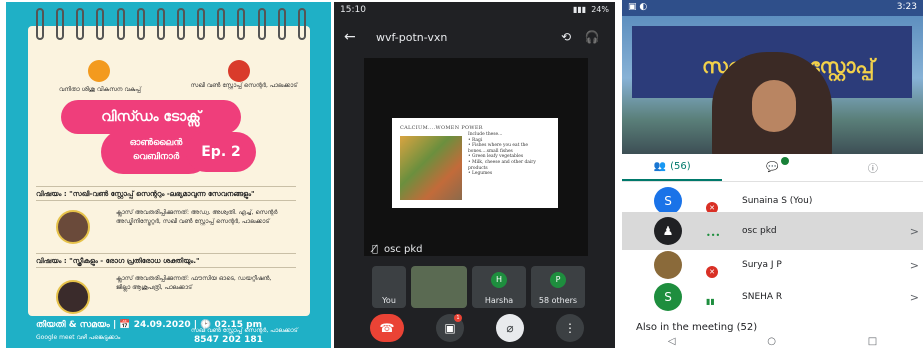 Image resolution: width=923 pixels, height=350 pixels. Describe the element at coordinates (668, 231) in the screenshot. I see `avatar: ♟` at that location.